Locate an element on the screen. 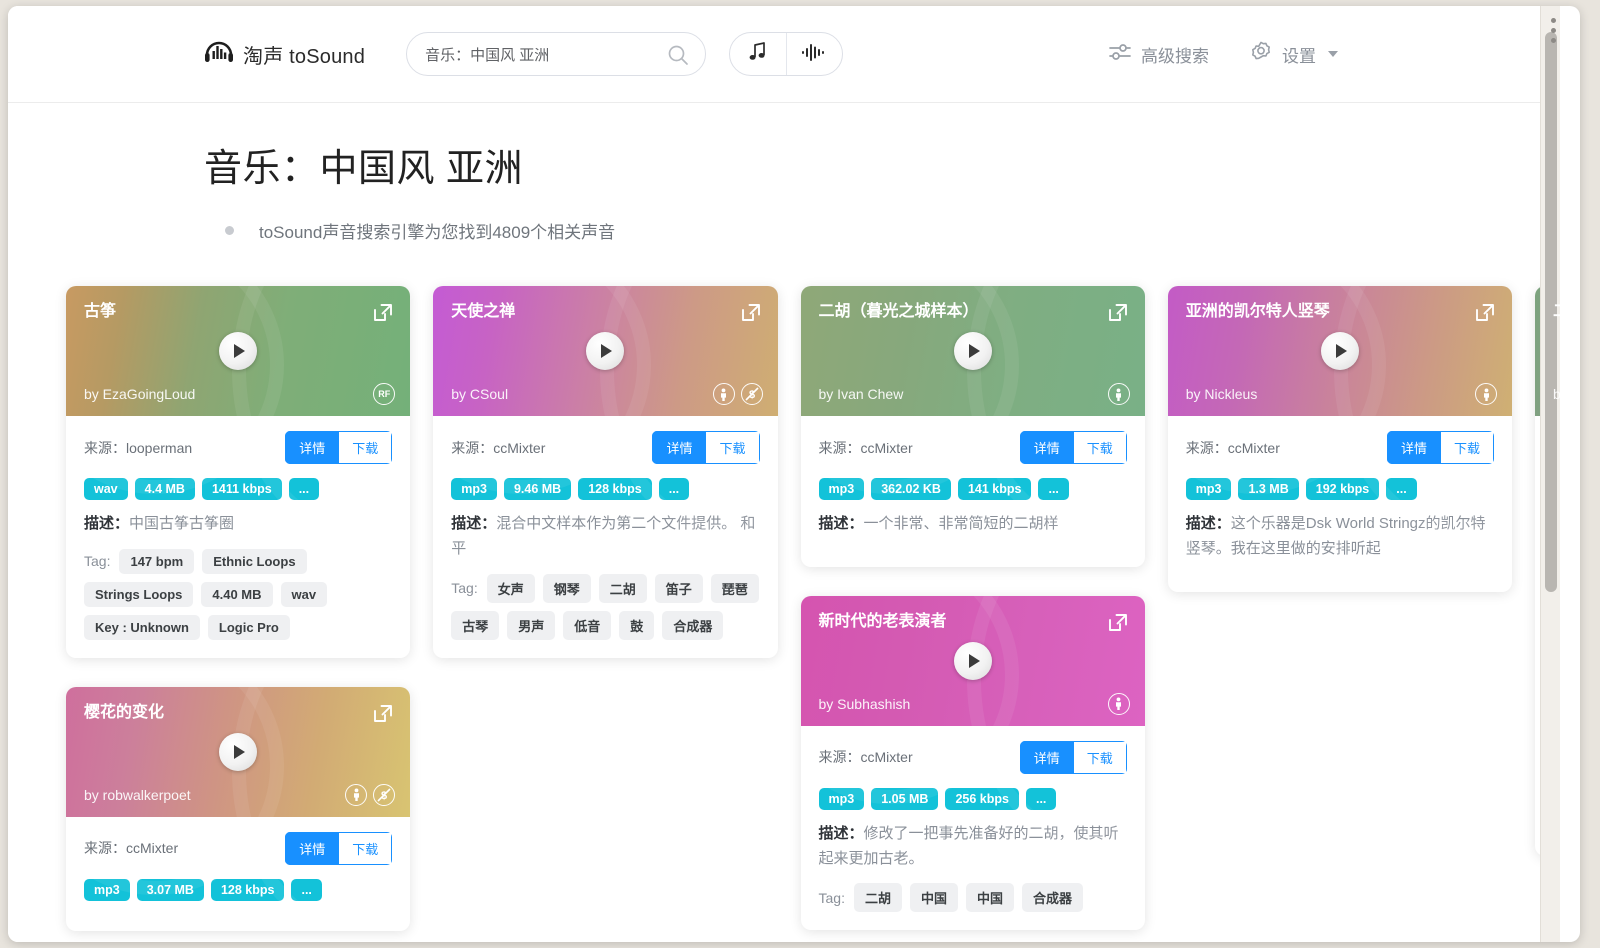 Image resolution: width=1600 pixels, height=948 pixels. music-mode-button is located at coordinates (758, 54).